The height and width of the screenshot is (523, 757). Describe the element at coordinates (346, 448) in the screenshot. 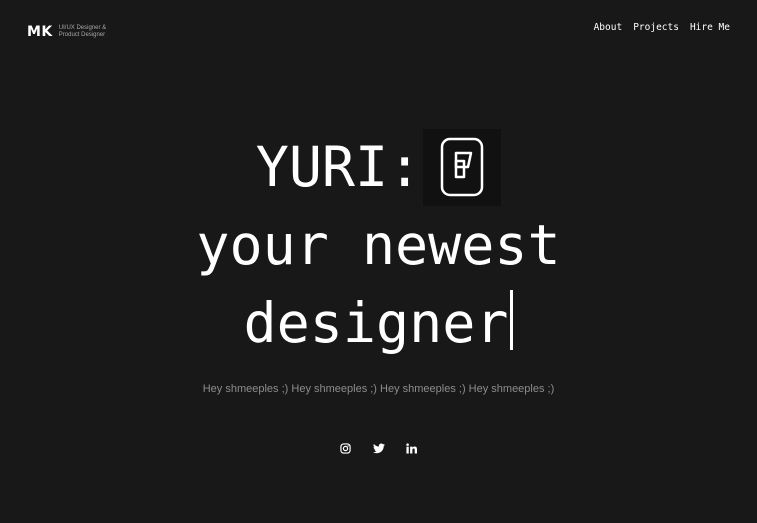

I see `instagram-icon` at that location.